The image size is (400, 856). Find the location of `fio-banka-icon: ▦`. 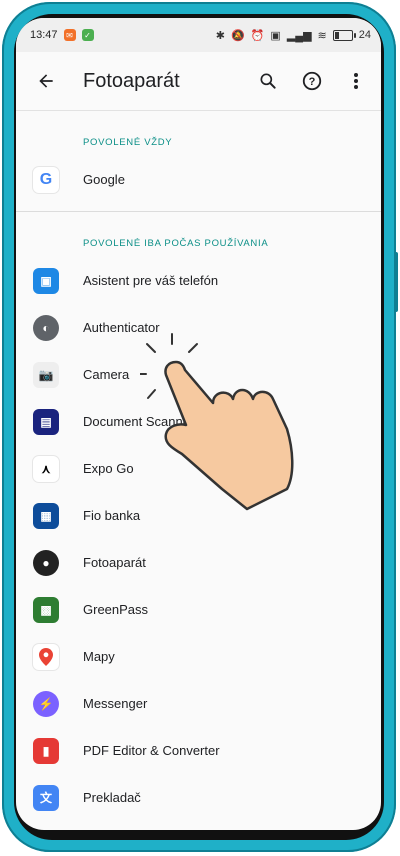

fio-banka-icon: ▦ is located at coordinates (46, 515).